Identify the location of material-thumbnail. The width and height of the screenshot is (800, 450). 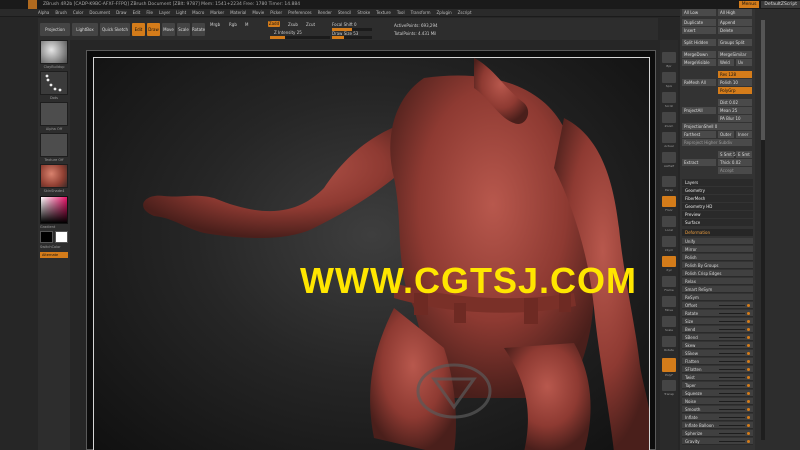
(54, 176).